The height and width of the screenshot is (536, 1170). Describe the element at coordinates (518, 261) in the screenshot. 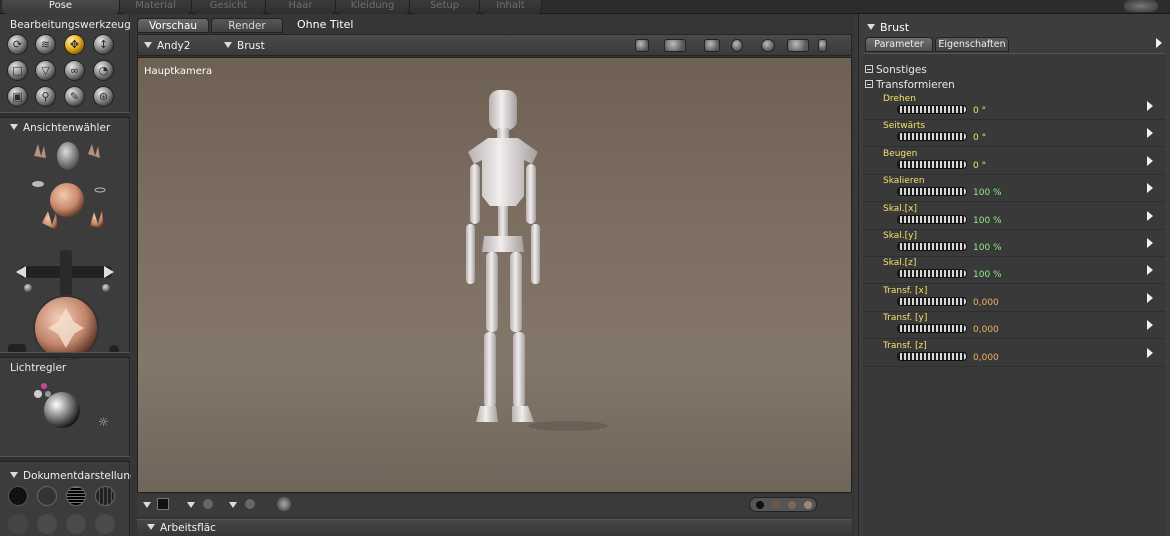

I see `figure-model` at that location.